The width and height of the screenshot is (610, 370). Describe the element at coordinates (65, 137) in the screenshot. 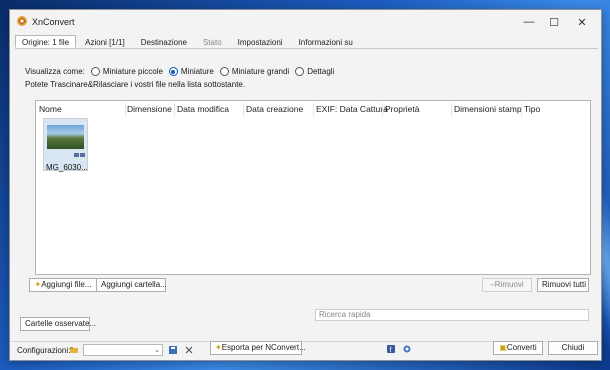

I see `thumbnail-image` at that location.